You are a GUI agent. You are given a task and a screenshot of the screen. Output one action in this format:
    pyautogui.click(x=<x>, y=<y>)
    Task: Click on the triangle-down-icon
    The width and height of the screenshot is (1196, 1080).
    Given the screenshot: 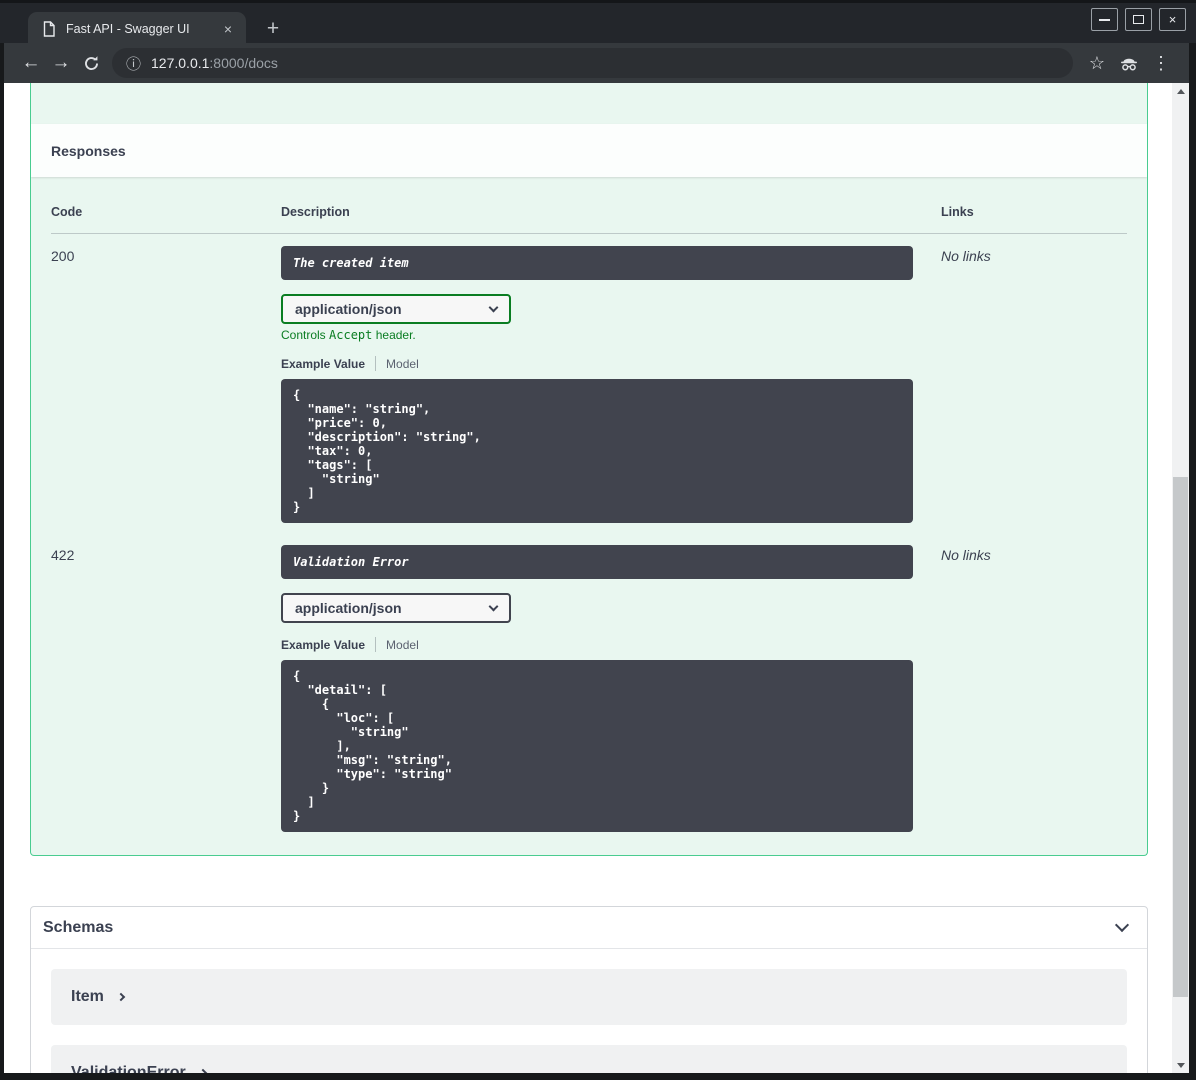 What is the action you would take?
    pyautogui.click(x=1180, y=1065)
    